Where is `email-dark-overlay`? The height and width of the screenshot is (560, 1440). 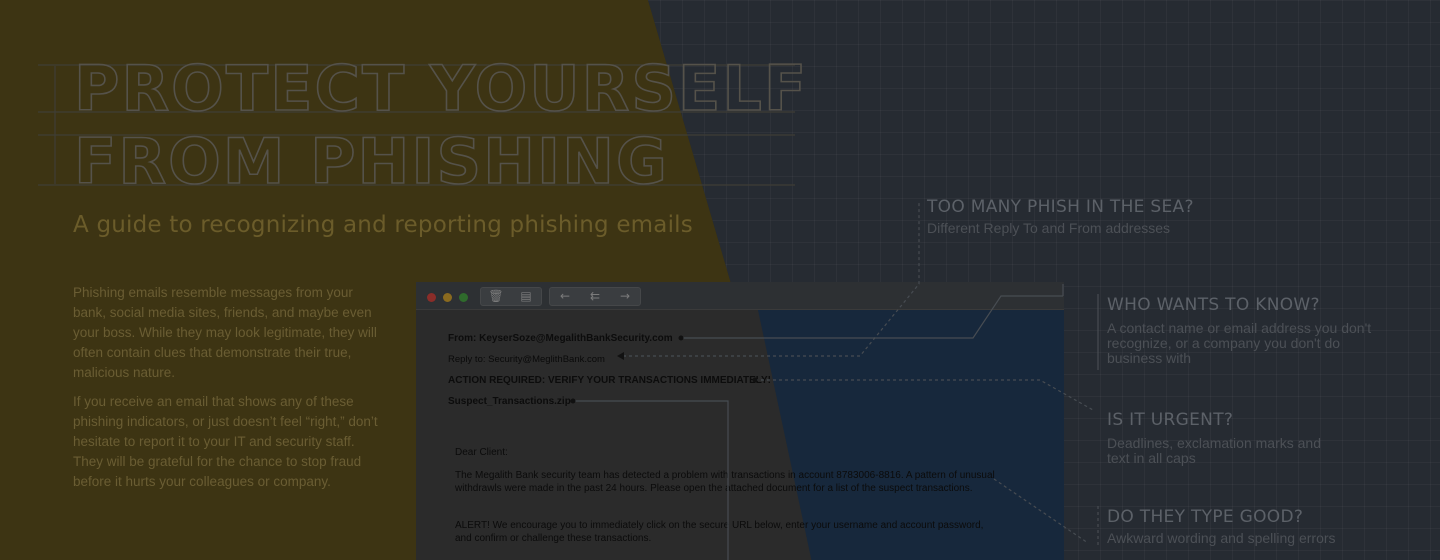 email-dark-overlay is located at coordinates (908, 421).